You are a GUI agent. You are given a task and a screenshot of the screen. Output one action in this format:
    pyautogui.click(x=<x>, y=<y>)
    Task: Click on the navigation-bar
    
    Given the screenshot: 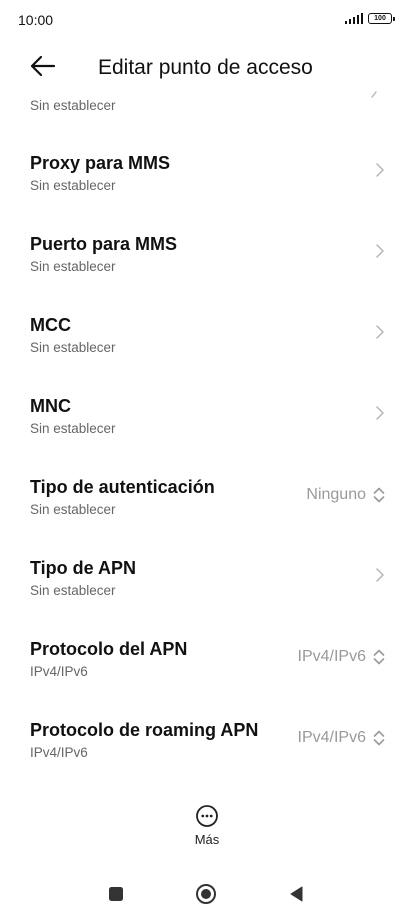 What is the action you would take?
    pyautogui.click(x=207, y=893)
    